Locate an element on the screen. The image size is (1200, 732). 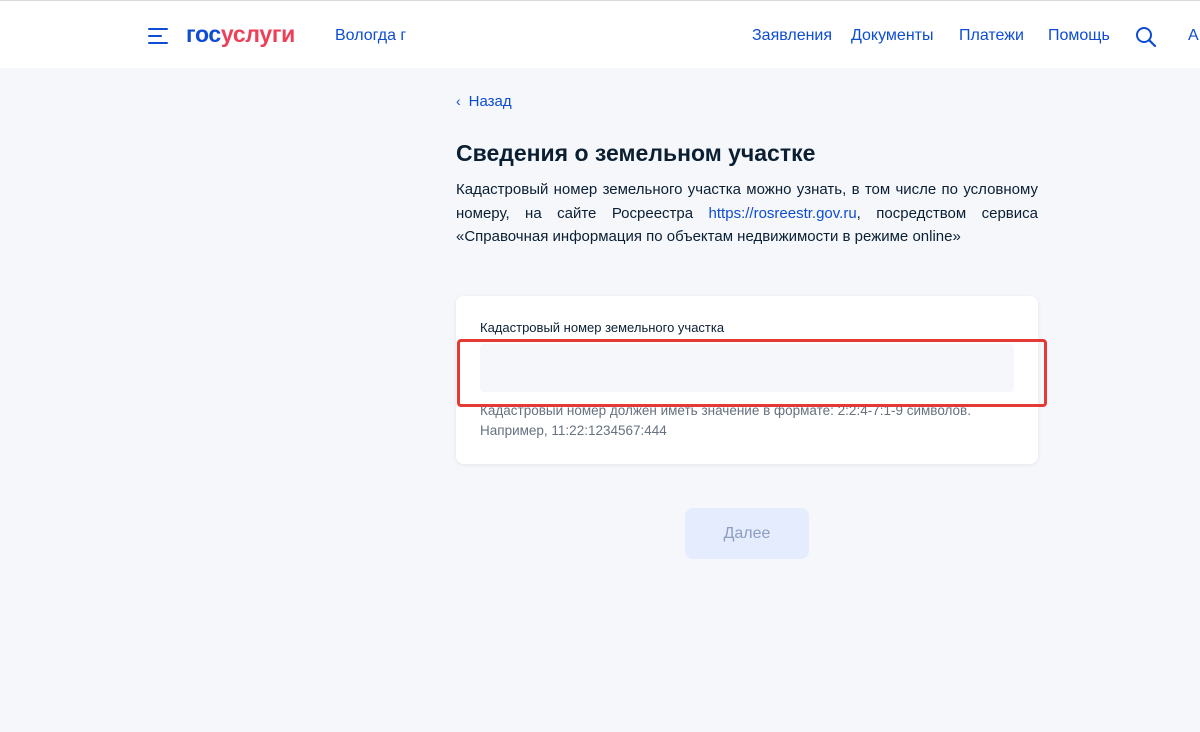
logo-part-uslugi: услуги is located at coordinates (257, 34).